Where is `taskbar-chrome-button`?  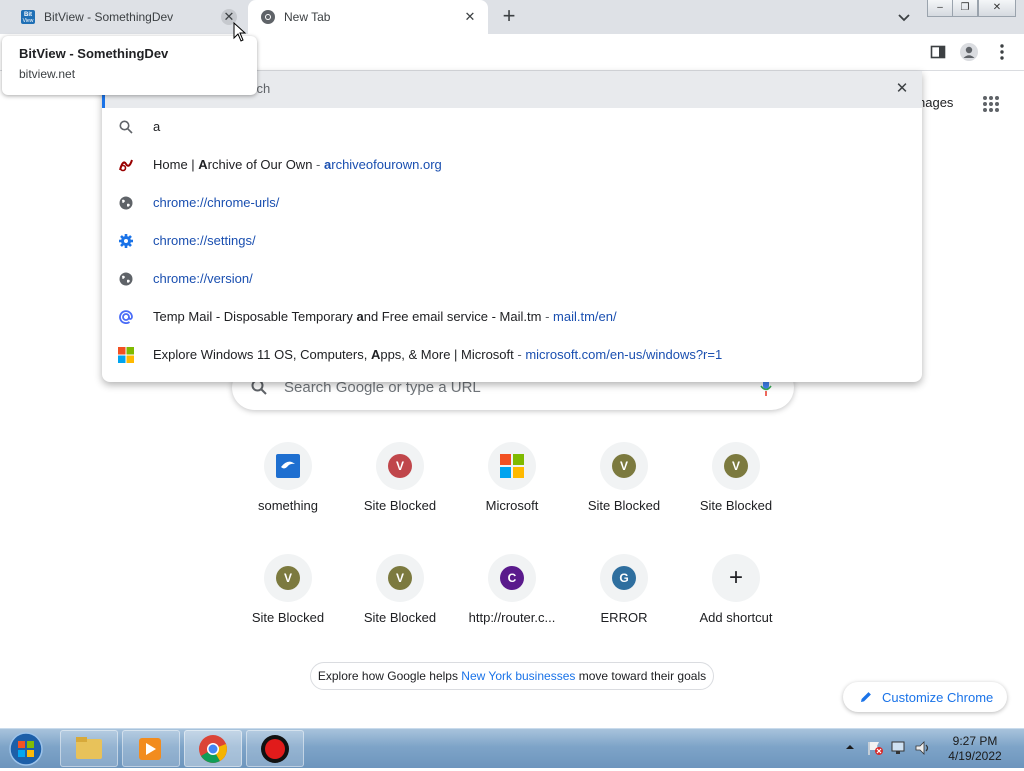 taskbar-chrome-button is located at coordinates (213, 748).